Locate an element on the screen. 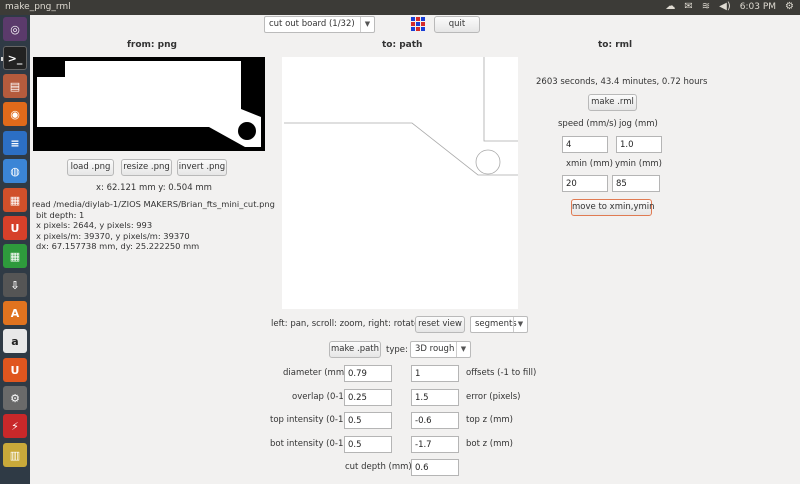 Image resolution: width=800 pixels, height=484 pixels. png-preview is located at coordinates (149, 104).